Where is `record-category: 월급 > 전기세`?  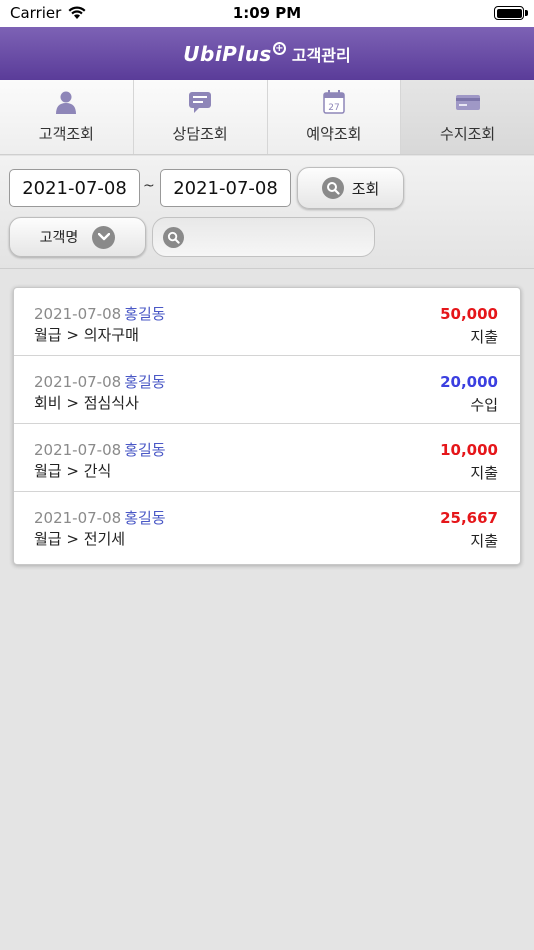 record-category: 월급 > 전기세 is located at coordinates (80, 539).